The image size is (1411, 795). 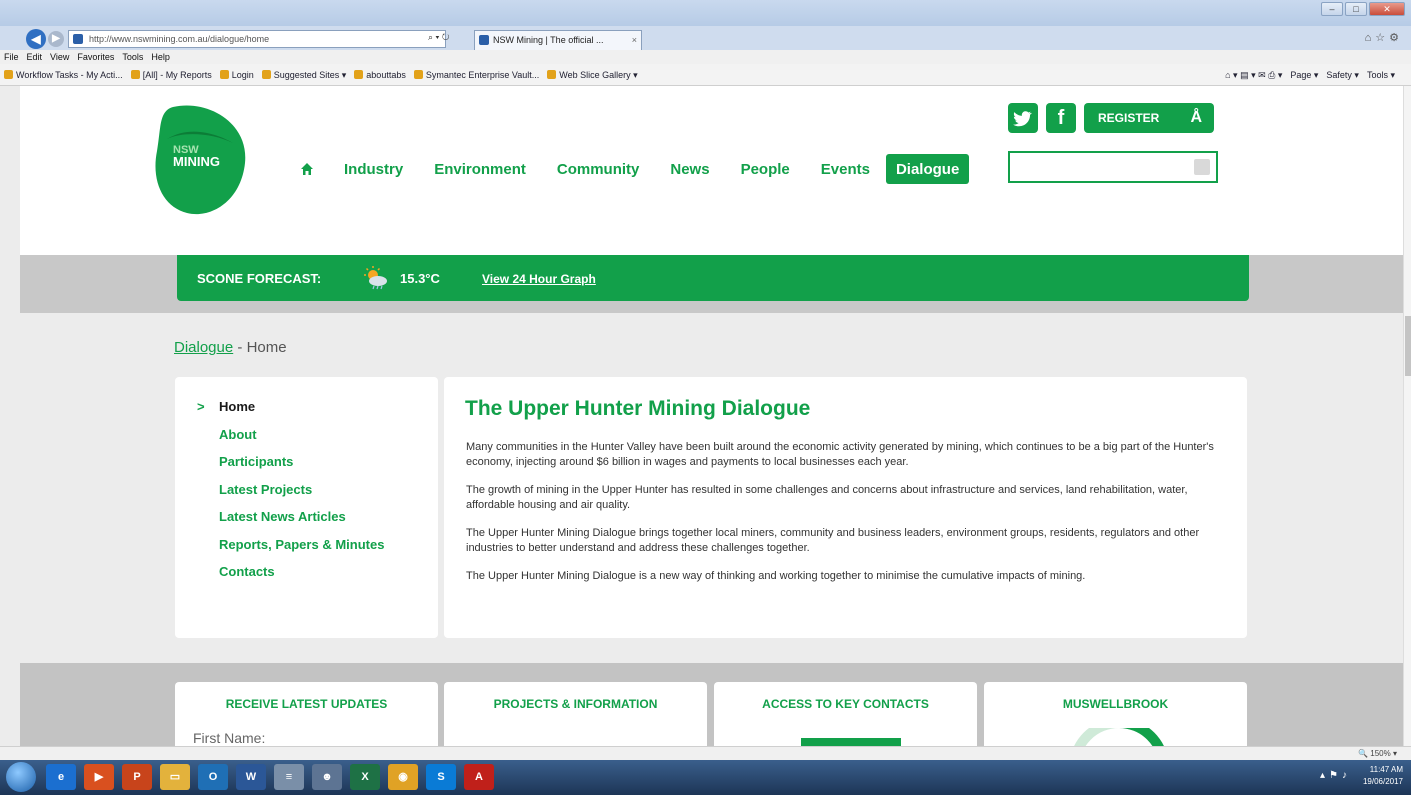 I want to click on favorite-item: Web Slice Gallery ▾, so click(x=592, y=74).